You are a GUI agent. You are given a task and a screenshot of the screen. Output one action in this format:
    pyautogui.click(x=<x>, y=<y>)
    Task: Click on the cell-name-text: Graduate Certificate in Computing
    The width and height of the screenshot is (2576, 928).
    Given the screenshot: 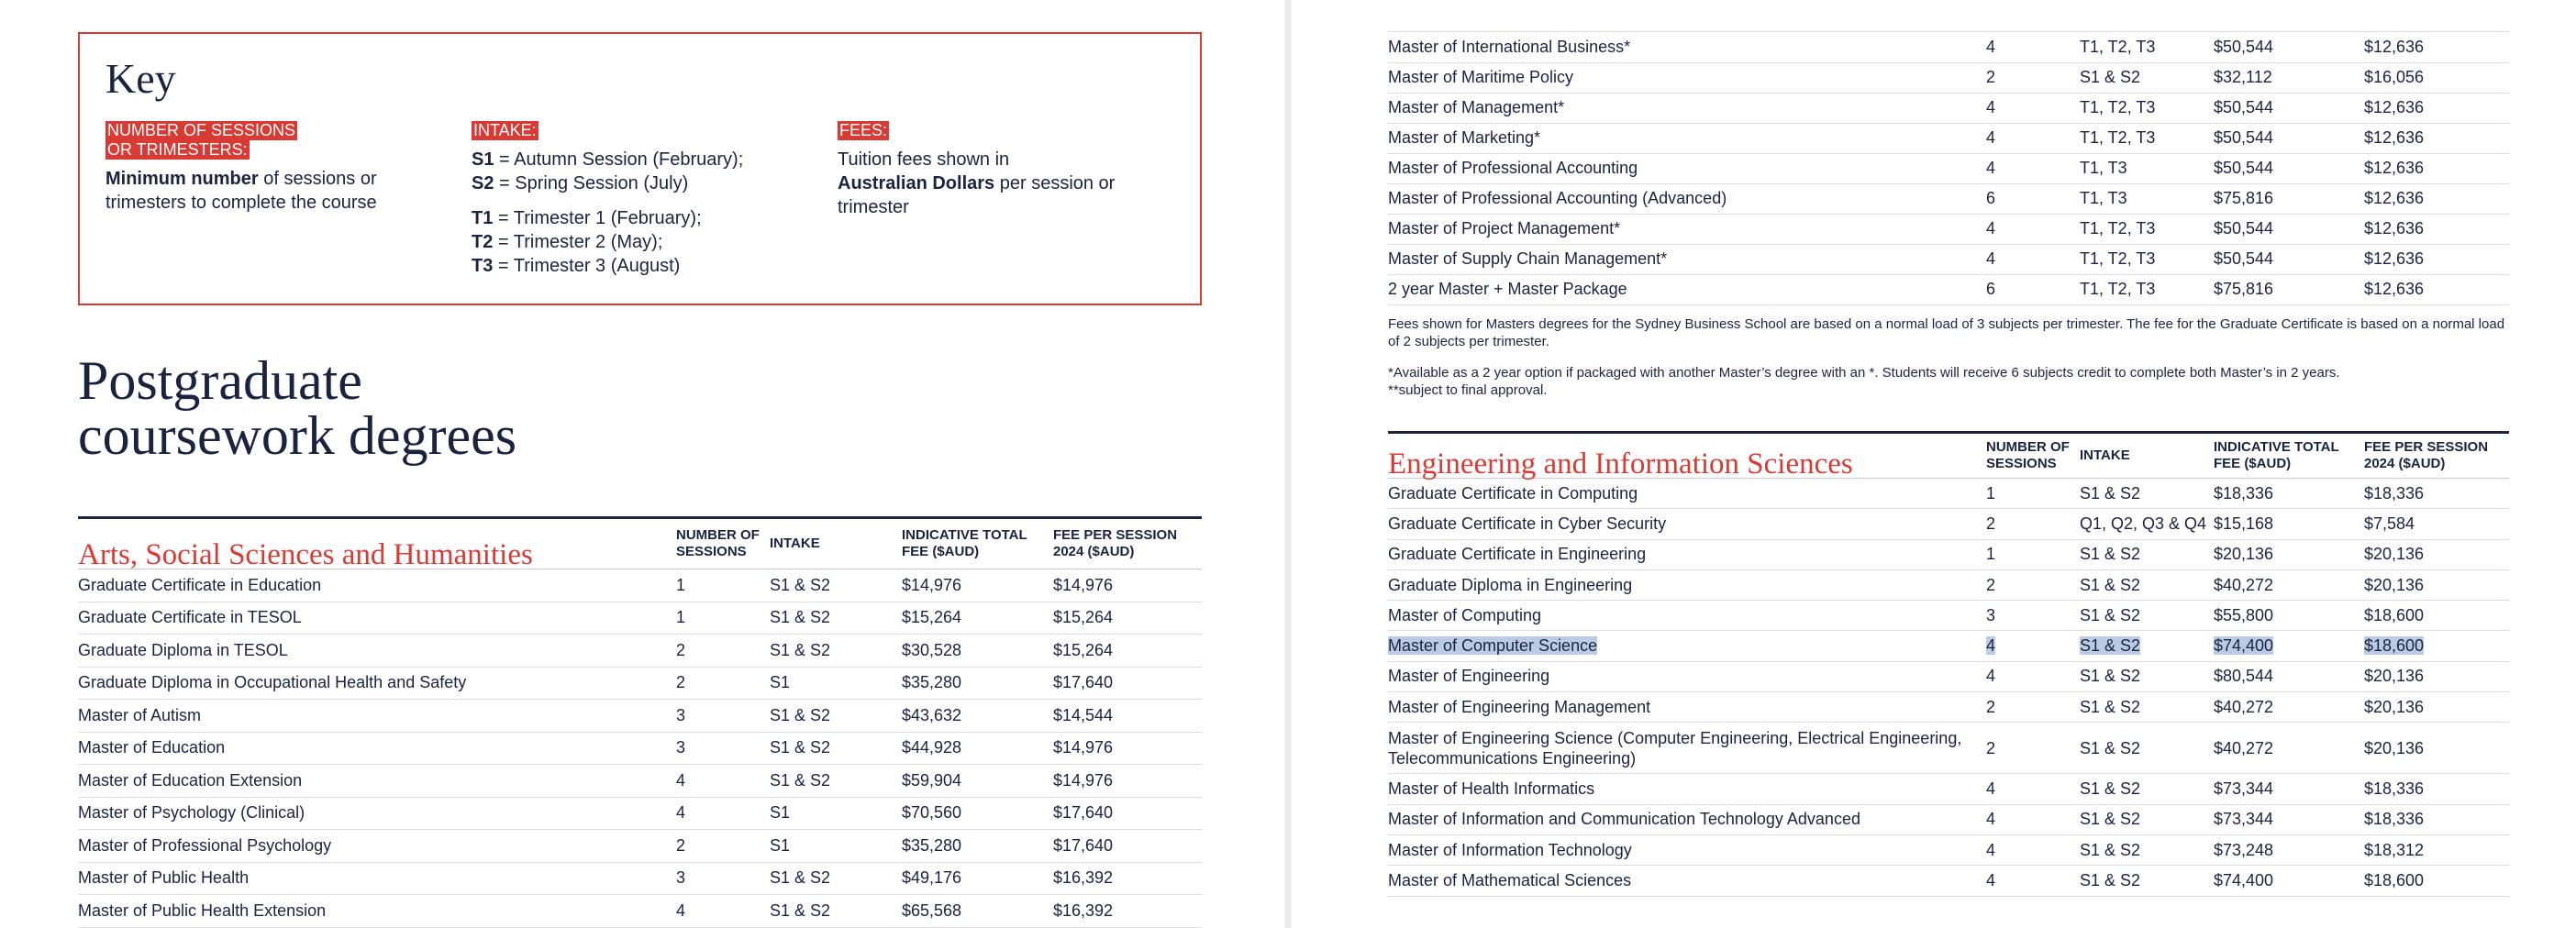 What is the action you would take?
    pyautogui.click(x=1513, y=493)
    